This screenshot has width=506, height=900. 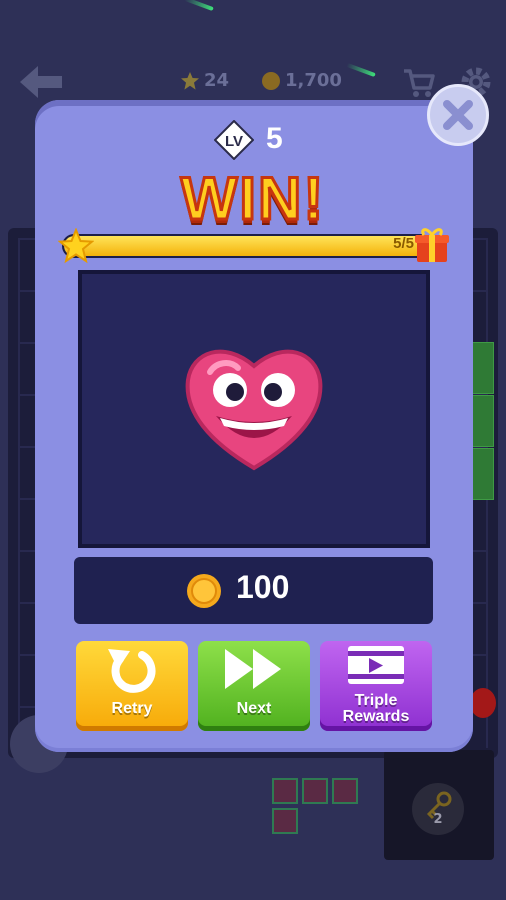 I want to click on close-icon, so click(x=458, y=115).